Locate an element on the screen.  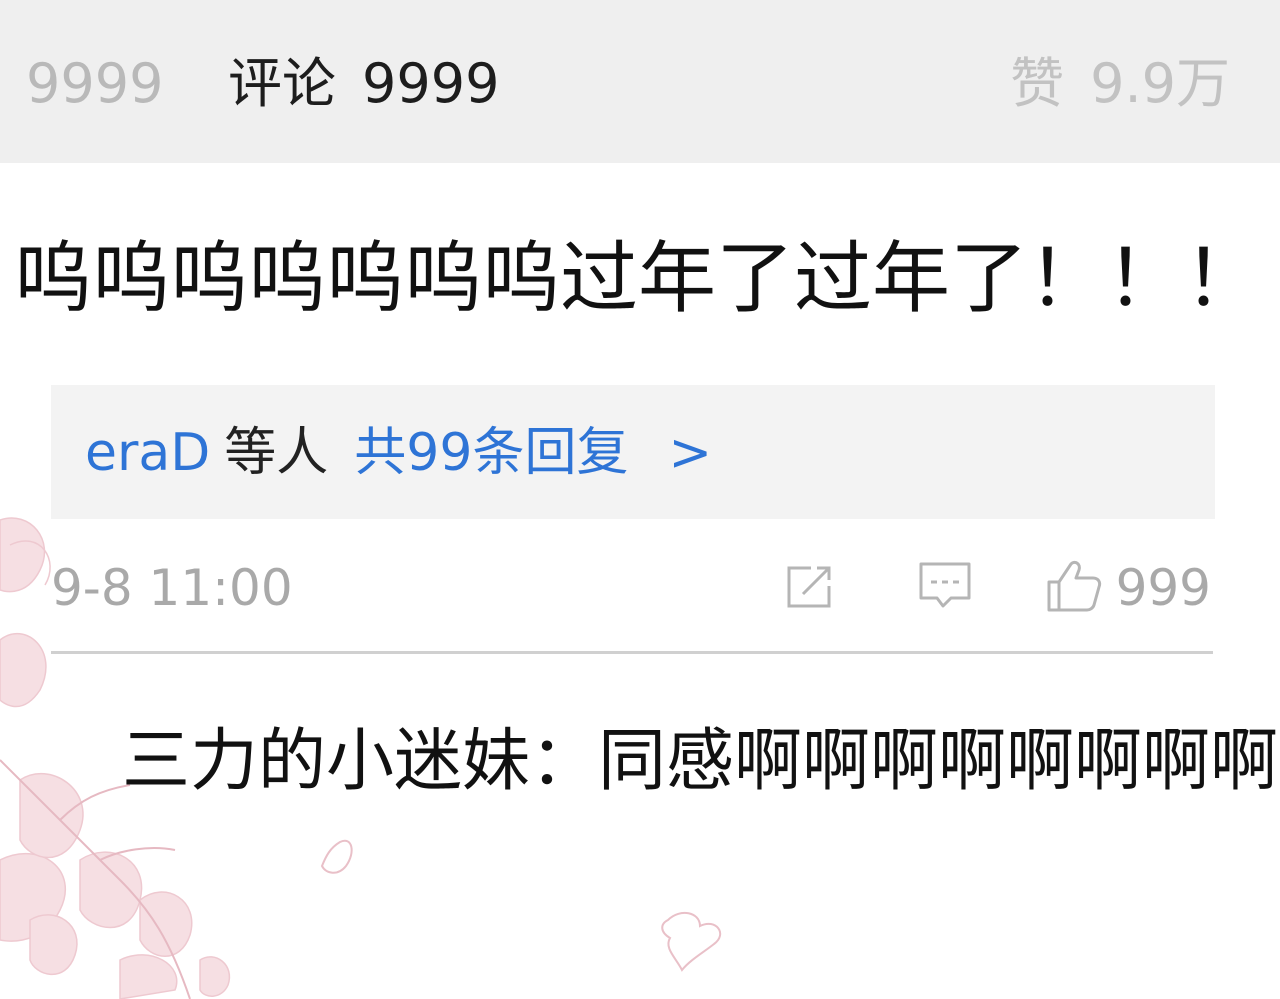
sub-comment-author: 三力的小迷妹： is located at coordinates (360, 761).